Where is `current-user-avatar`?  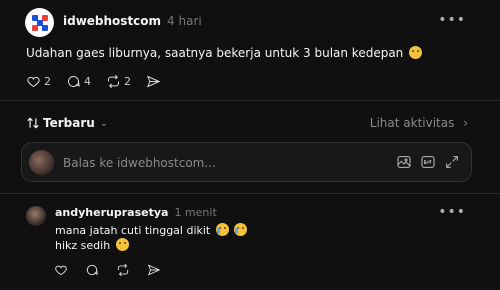
current-user-avatar is located at coordinates (41, 162).